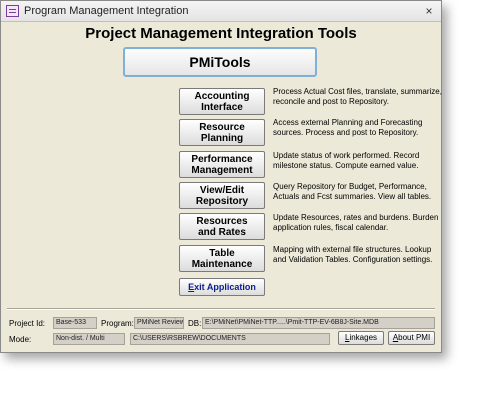 The image size is (480, 393). I want to click on exit-label: xit Application, so click(225, 287).